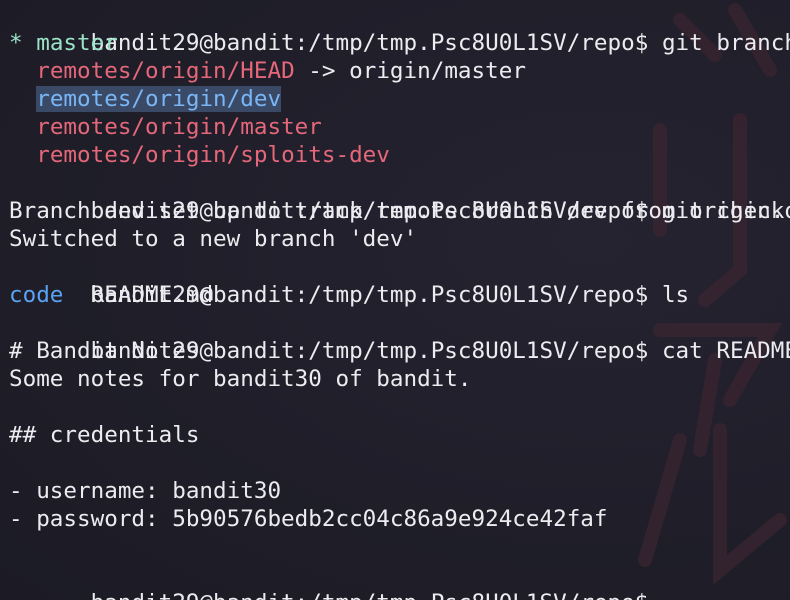 This screenshot has width=790, height=600. I want to click on head-arrow: ->, so click(322, 71).